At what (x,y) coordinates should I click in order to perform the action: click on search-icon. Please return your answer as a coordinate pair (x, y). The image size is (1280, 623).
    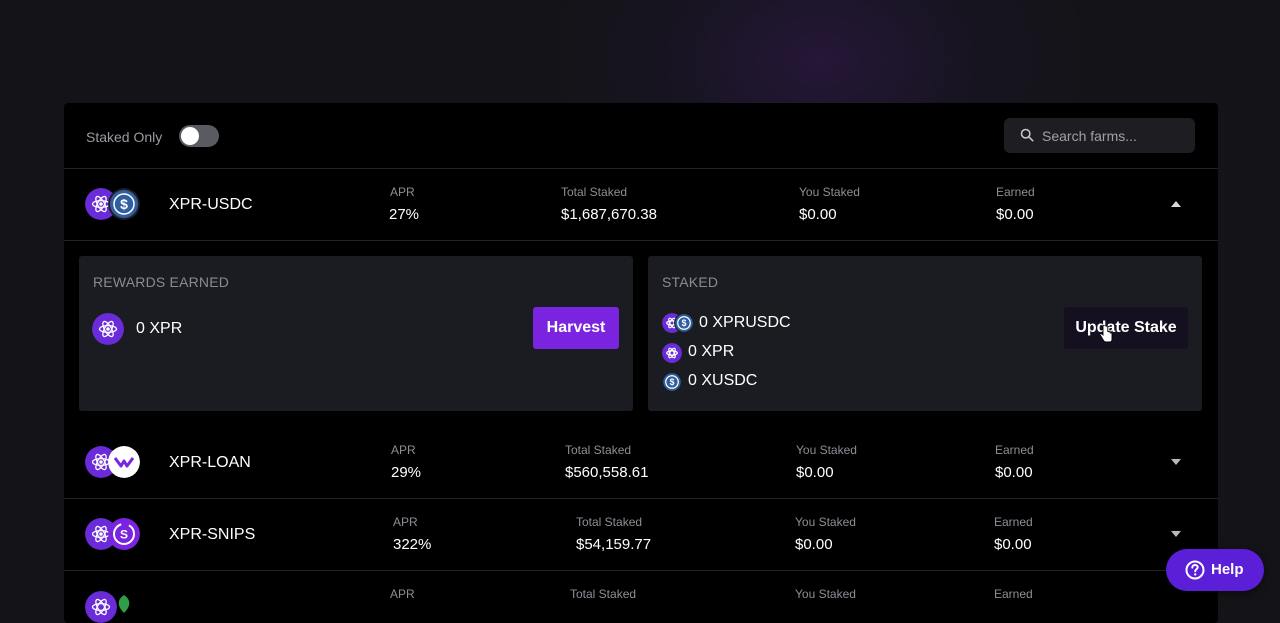
    Looking at the image, I should click on (1027, 135).